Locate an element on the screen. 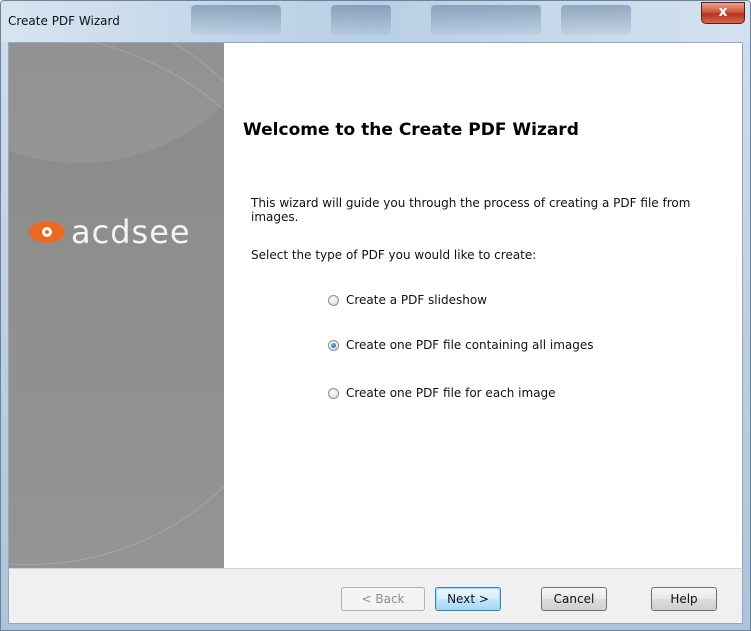 The height and width of the screenshot is (631, 751). acdsee-logo: acdsee is located at coordinates (110, 232).